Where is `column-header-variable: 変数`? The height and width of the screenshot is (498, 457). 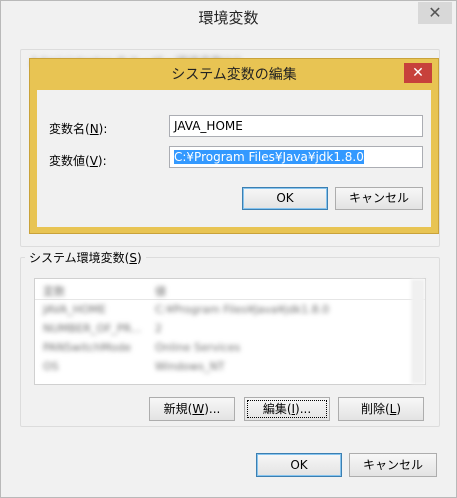 column-header-variable: 変数 is located at coordinates (54, 291).